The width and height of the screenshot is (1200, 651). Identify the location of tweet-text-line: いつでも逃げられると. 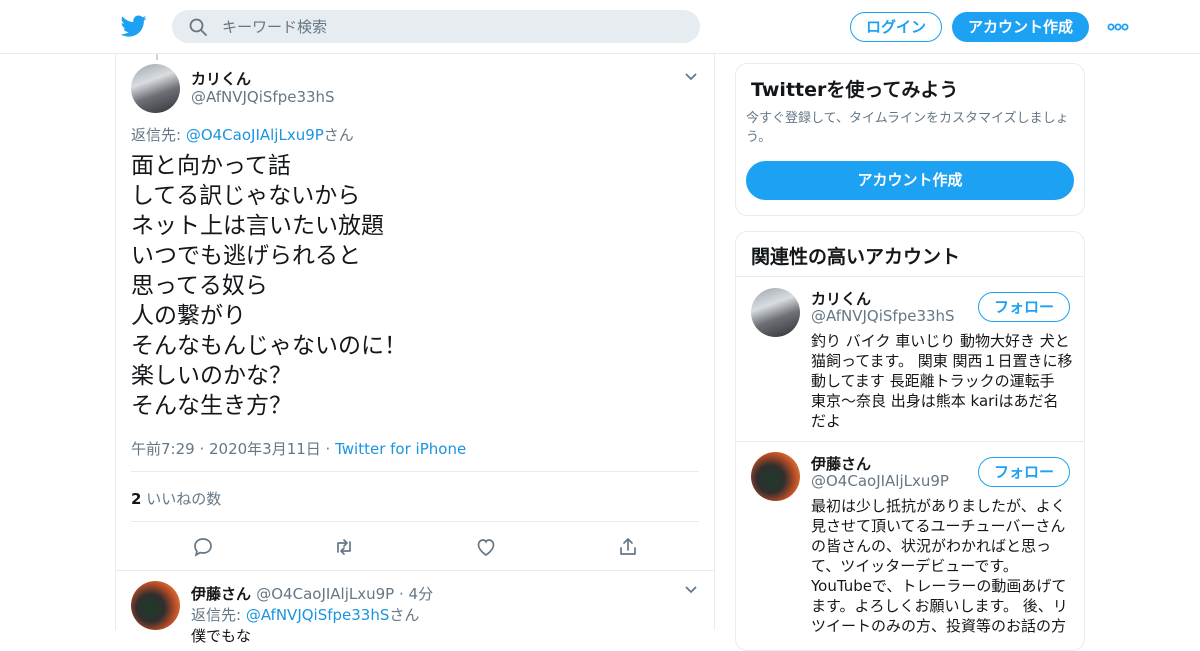
(246, 256).